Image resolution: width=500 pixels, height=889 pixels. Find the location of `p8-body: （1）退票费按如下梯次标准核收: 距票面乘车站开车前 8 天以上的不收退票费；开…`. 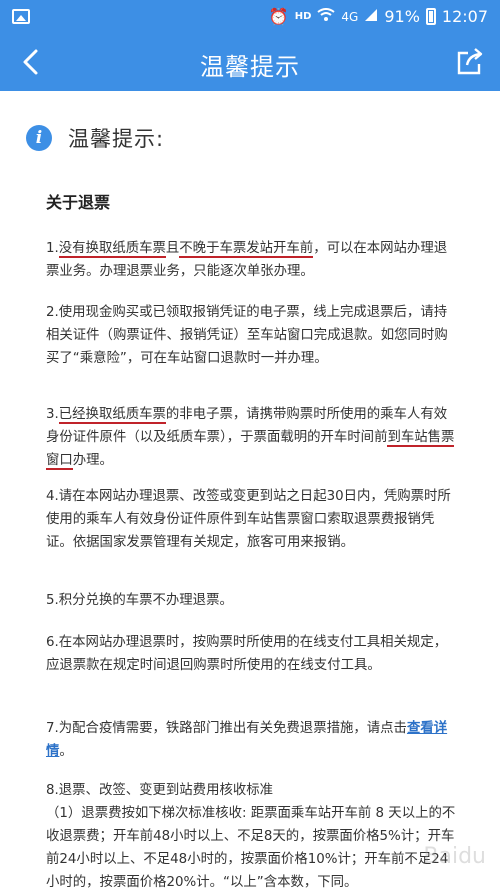

p8-body: （1）退票费按如下梯次标准核收: 距票面乘车站开车前 8 天以上的不收退票费；开… is located at coordinates (251, 847).